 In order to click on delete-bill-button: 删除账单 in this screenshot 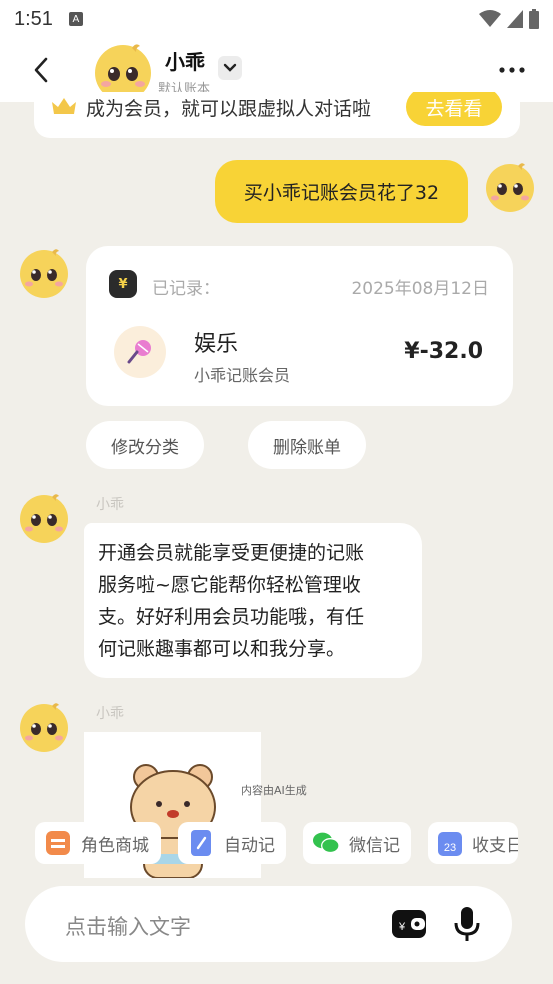, I will do `click(307, 445)`.